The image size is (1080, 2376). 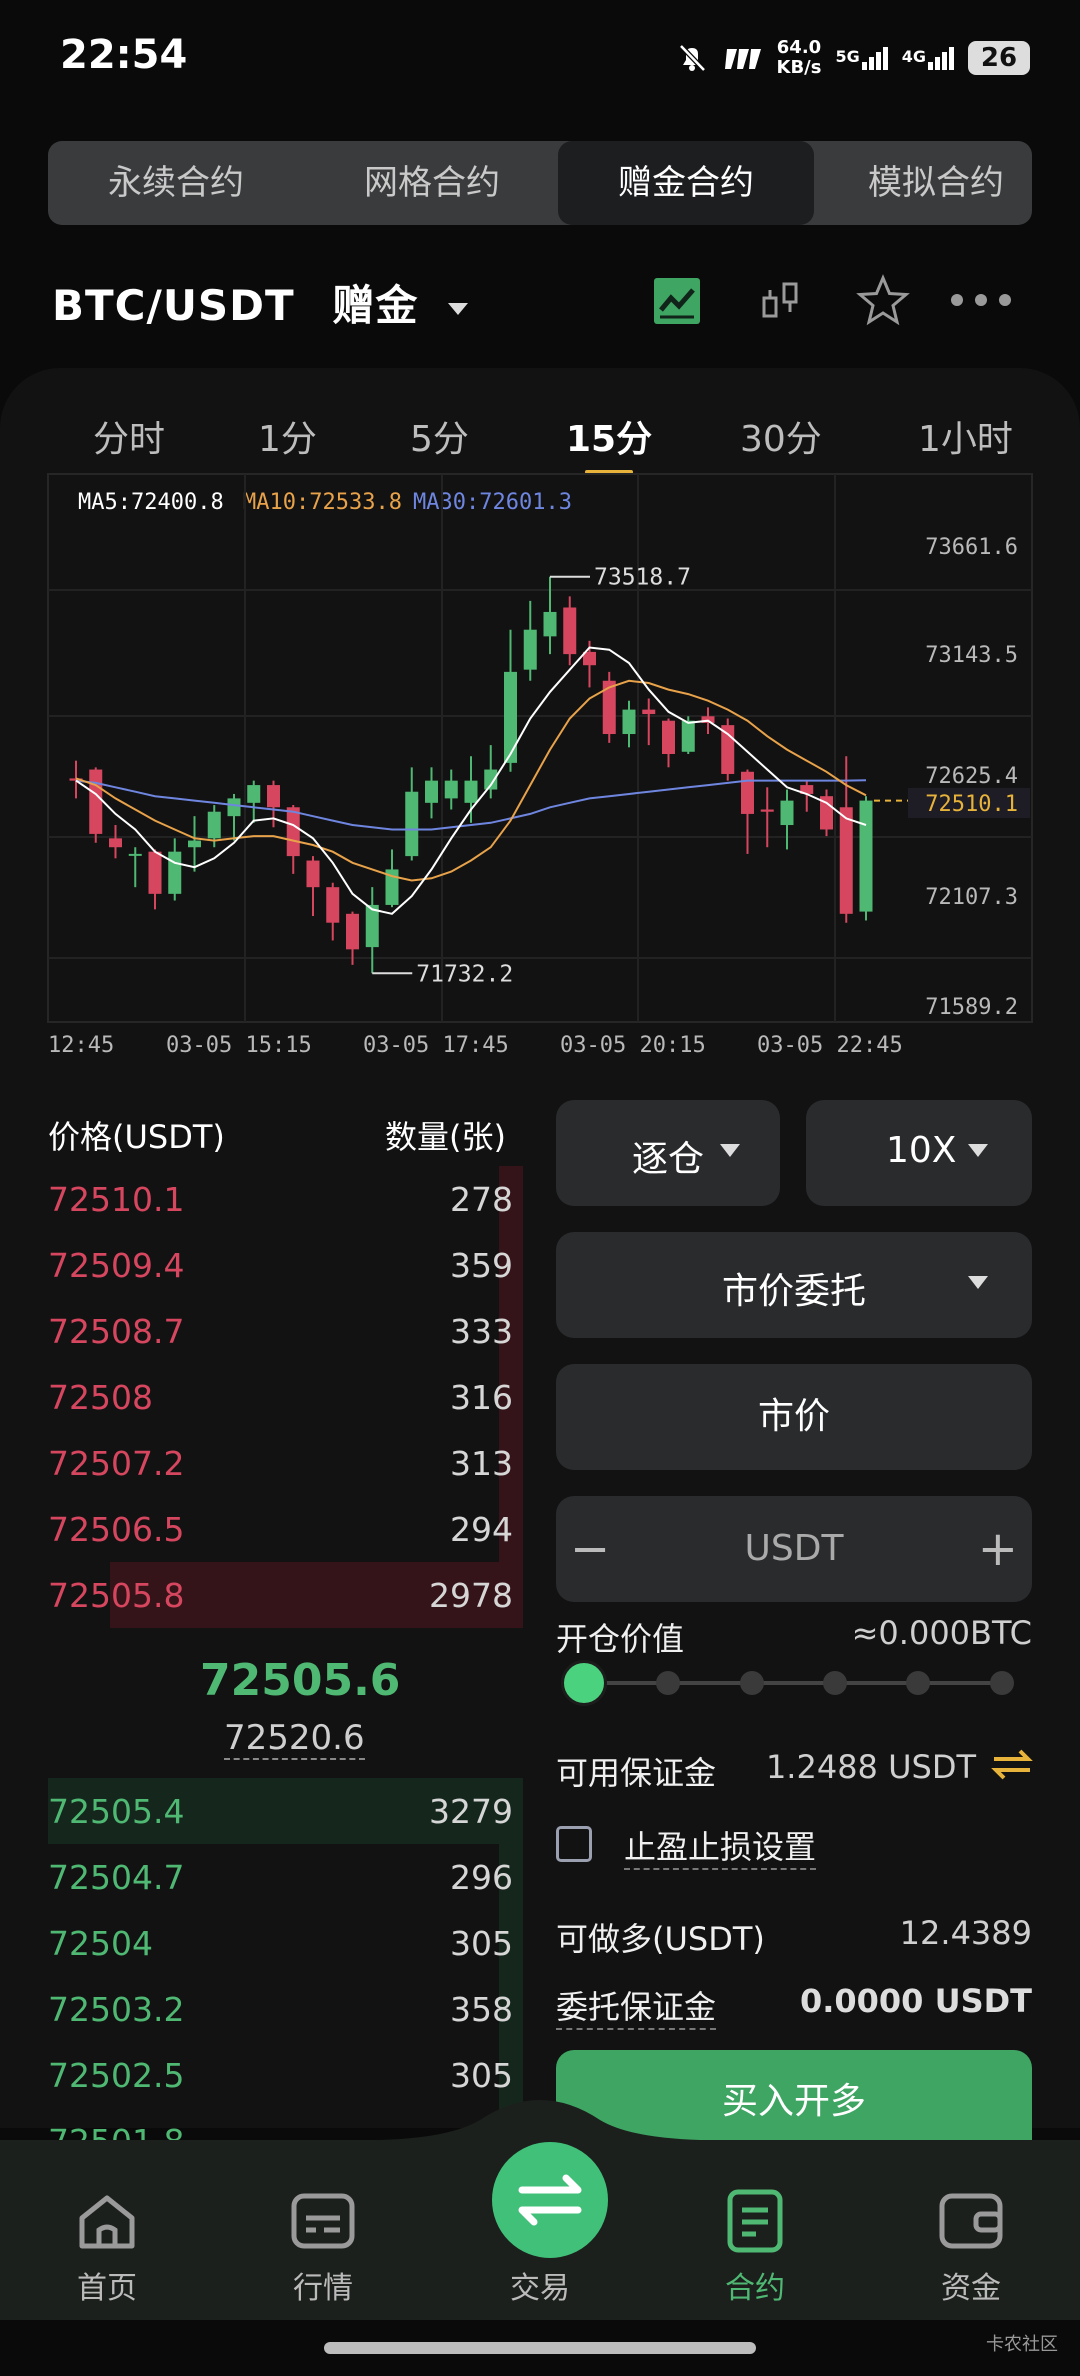 I want to click on bid-row: 72503.2 358, so click(x=285, y=2009).